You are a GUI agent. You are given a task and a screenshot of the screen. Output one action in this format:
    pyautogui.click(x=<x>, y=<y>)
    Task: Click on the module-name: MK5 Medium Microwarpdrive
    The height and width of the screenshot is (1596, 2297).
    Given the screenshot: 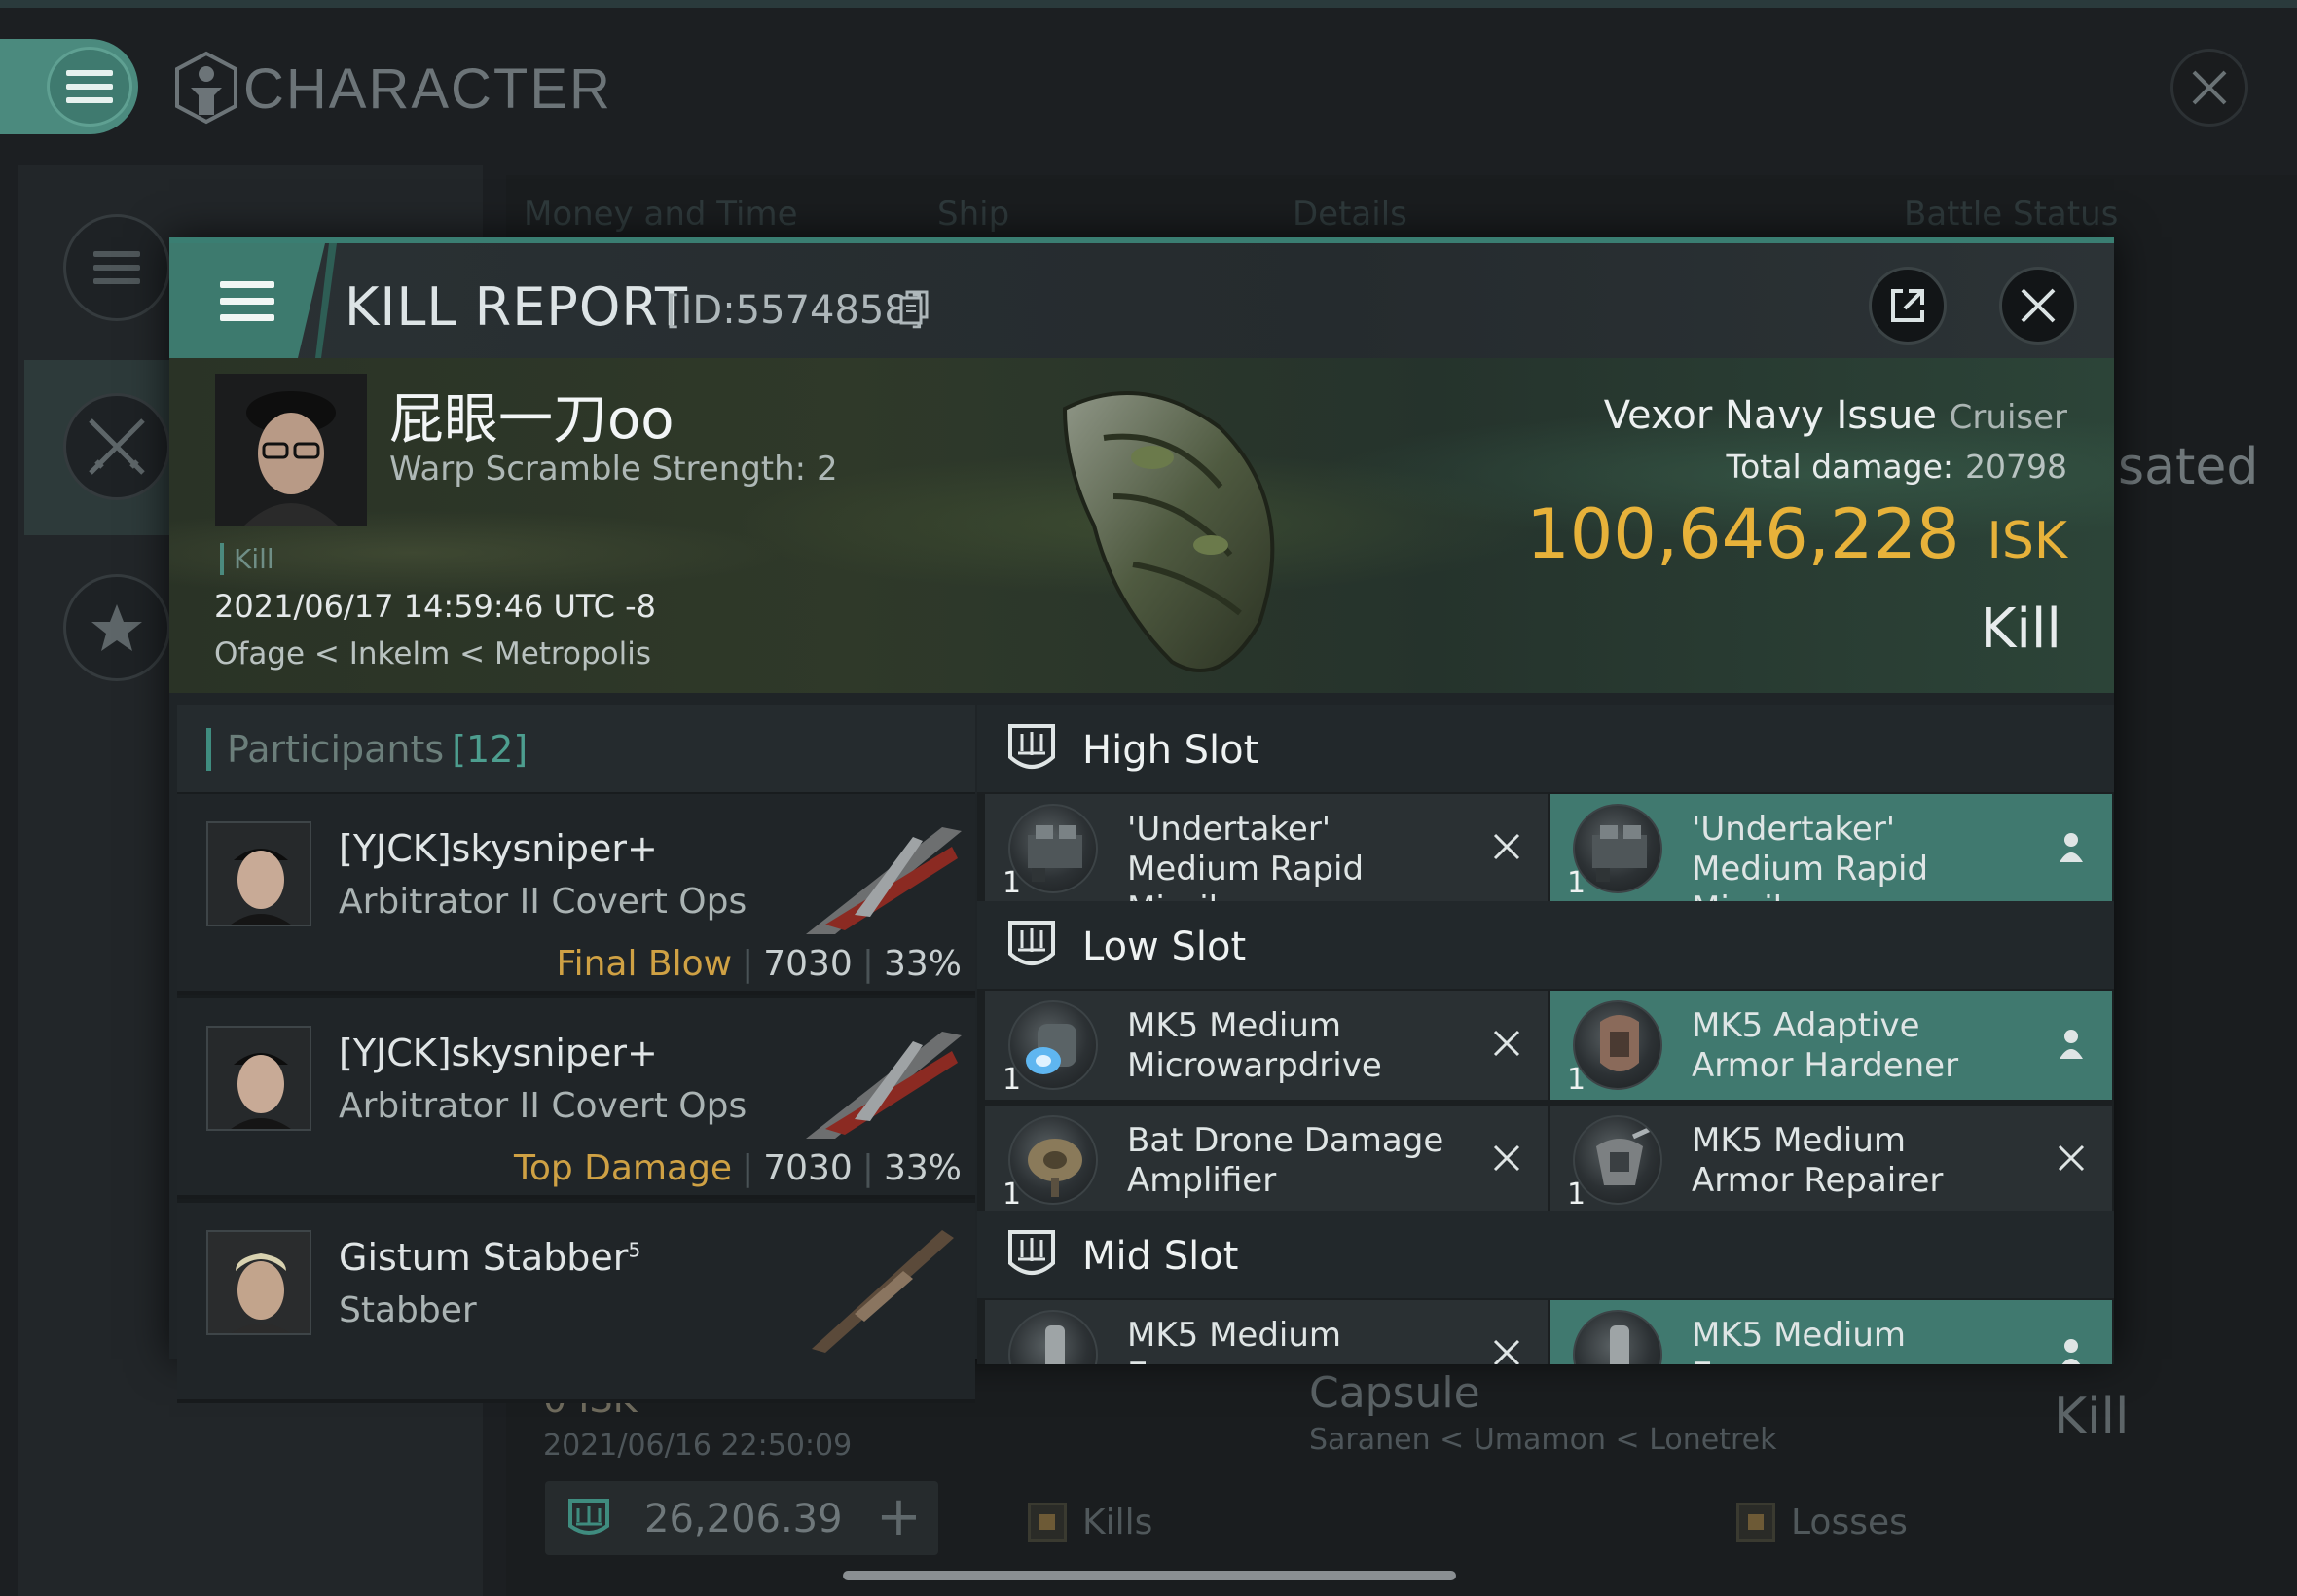 What is the action you would take?
    pyautogui.click(x=1255, y=1045)
    